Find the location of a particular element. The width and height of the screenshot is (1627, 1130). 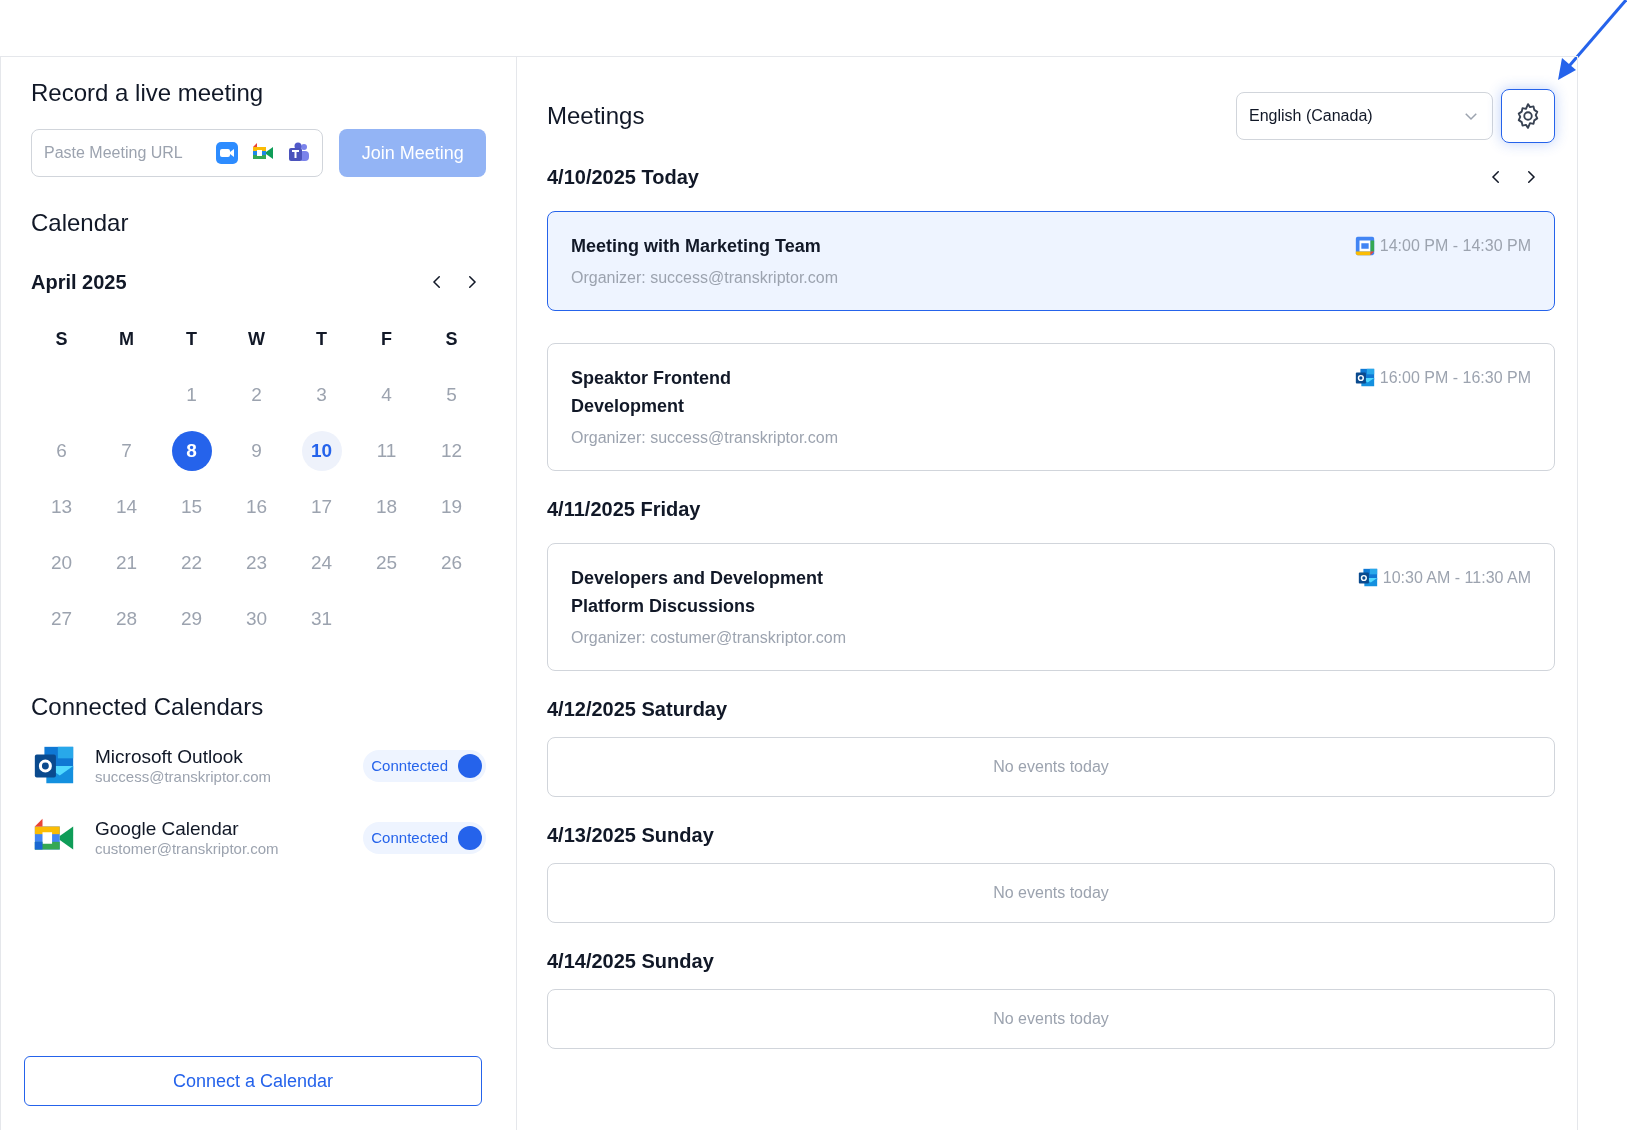

calendar-day: 29 is located at coordinates (191, 619).